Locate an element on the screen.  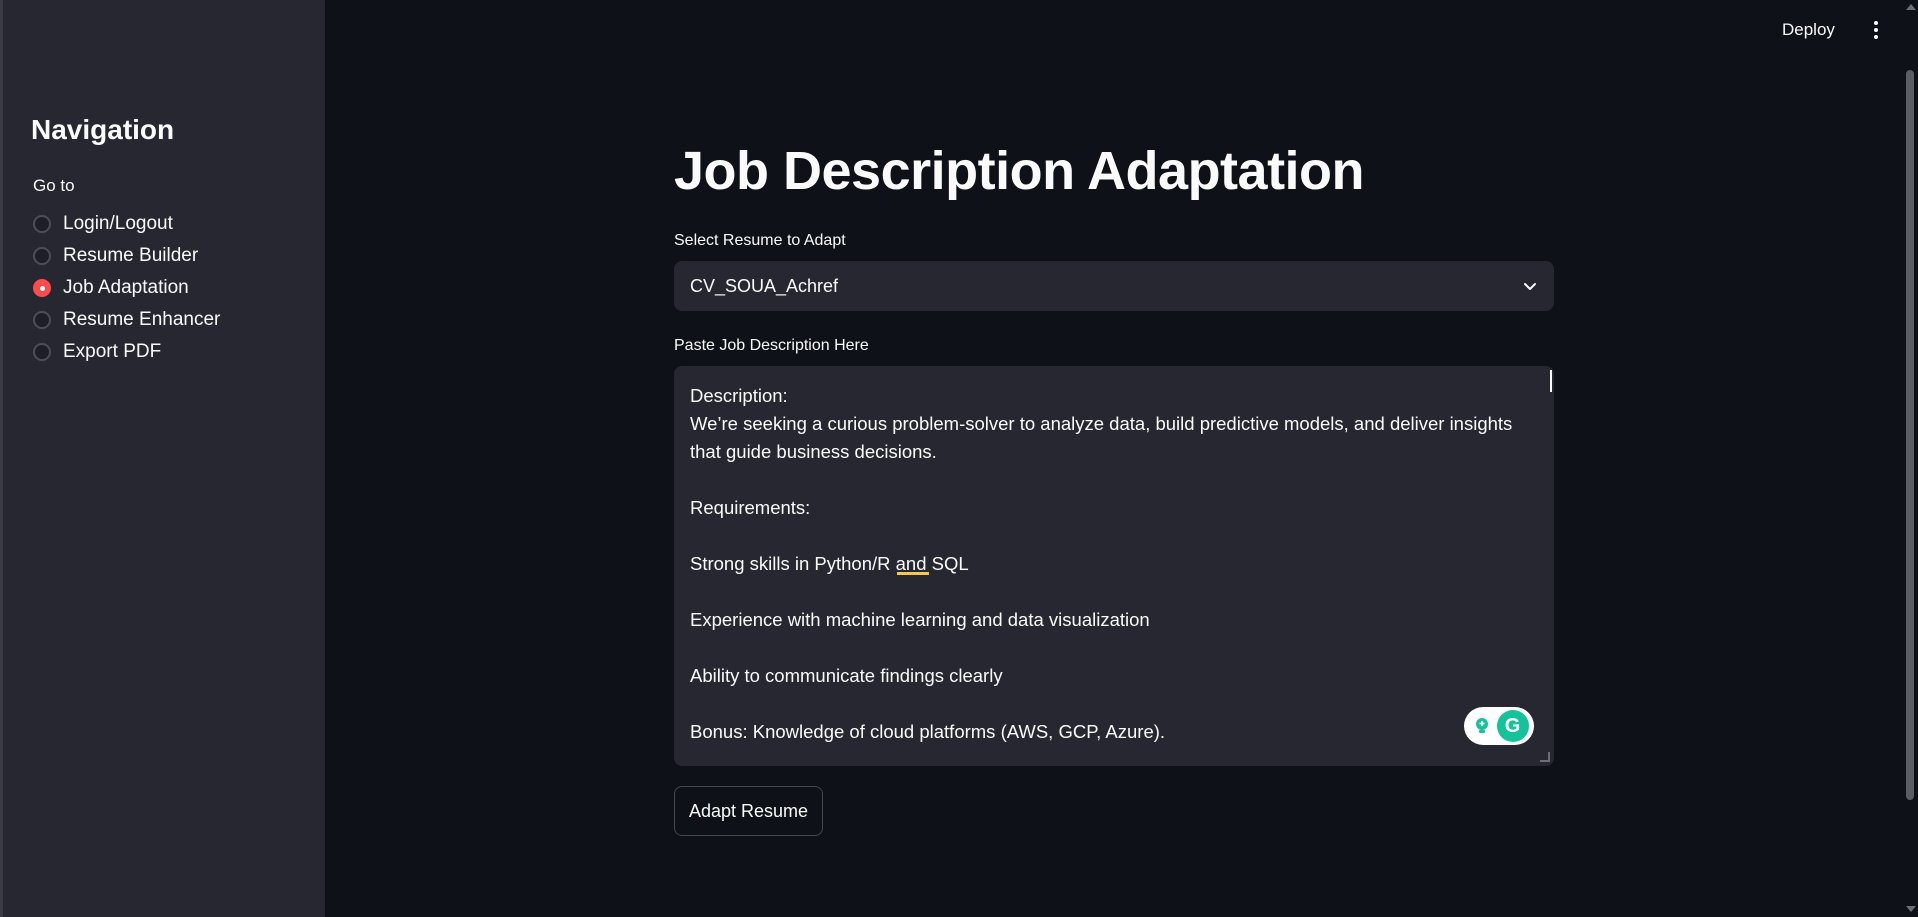
text-cursor is located at coordinates (1551, 381).